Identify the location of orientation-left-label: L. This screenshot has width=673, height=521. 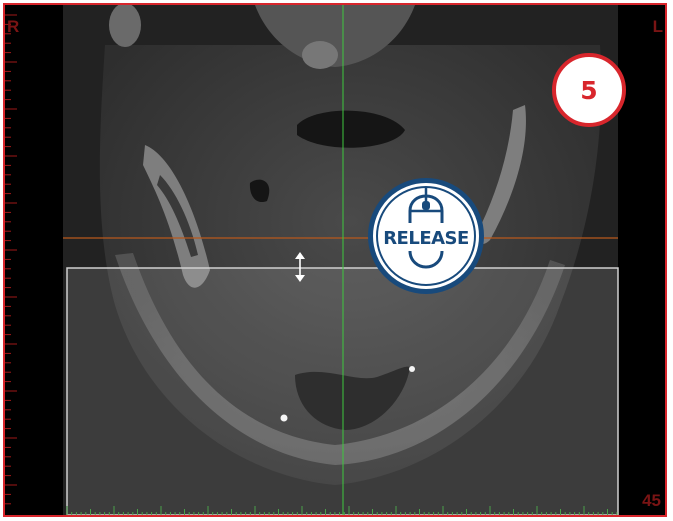
(657, 26).